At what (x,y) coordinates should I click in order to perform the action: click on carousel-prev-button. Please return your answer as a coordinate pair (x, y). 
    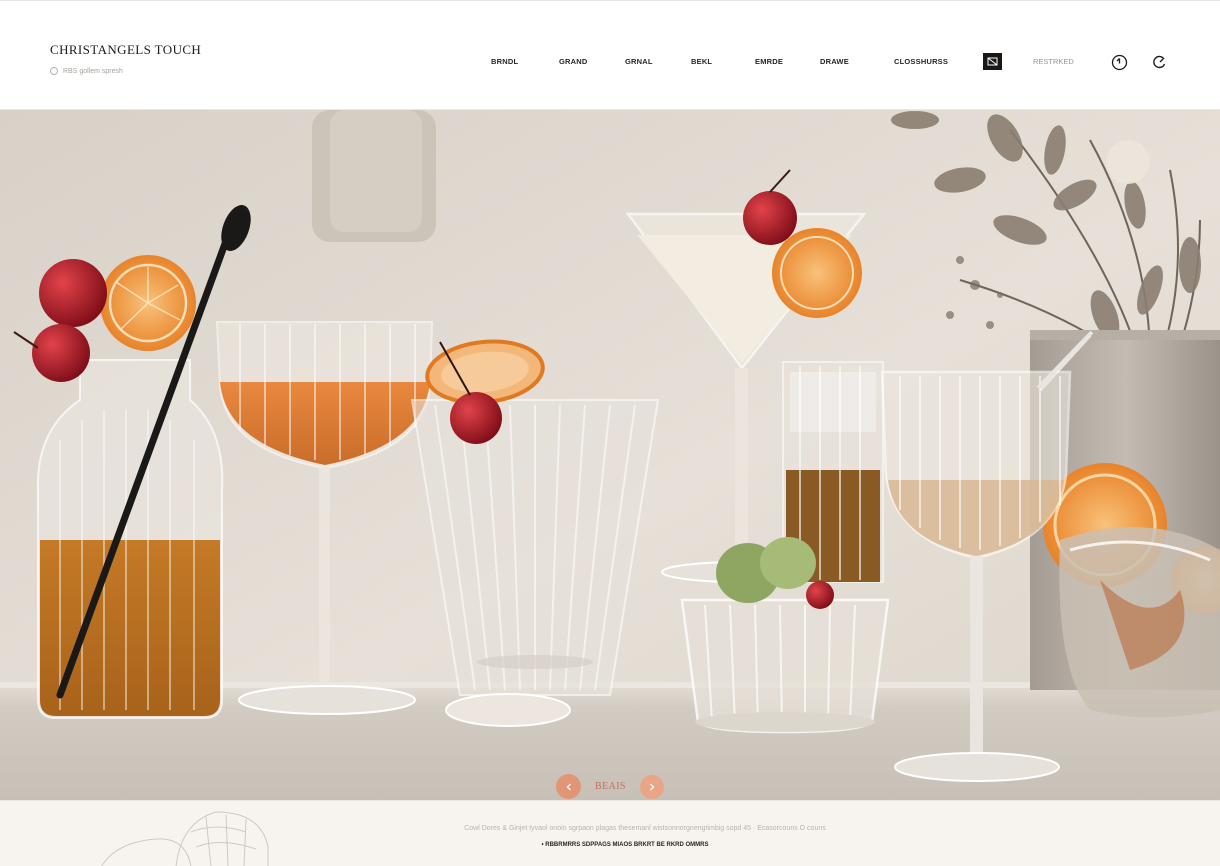
    Looking at the image, I should click on (568, 786).